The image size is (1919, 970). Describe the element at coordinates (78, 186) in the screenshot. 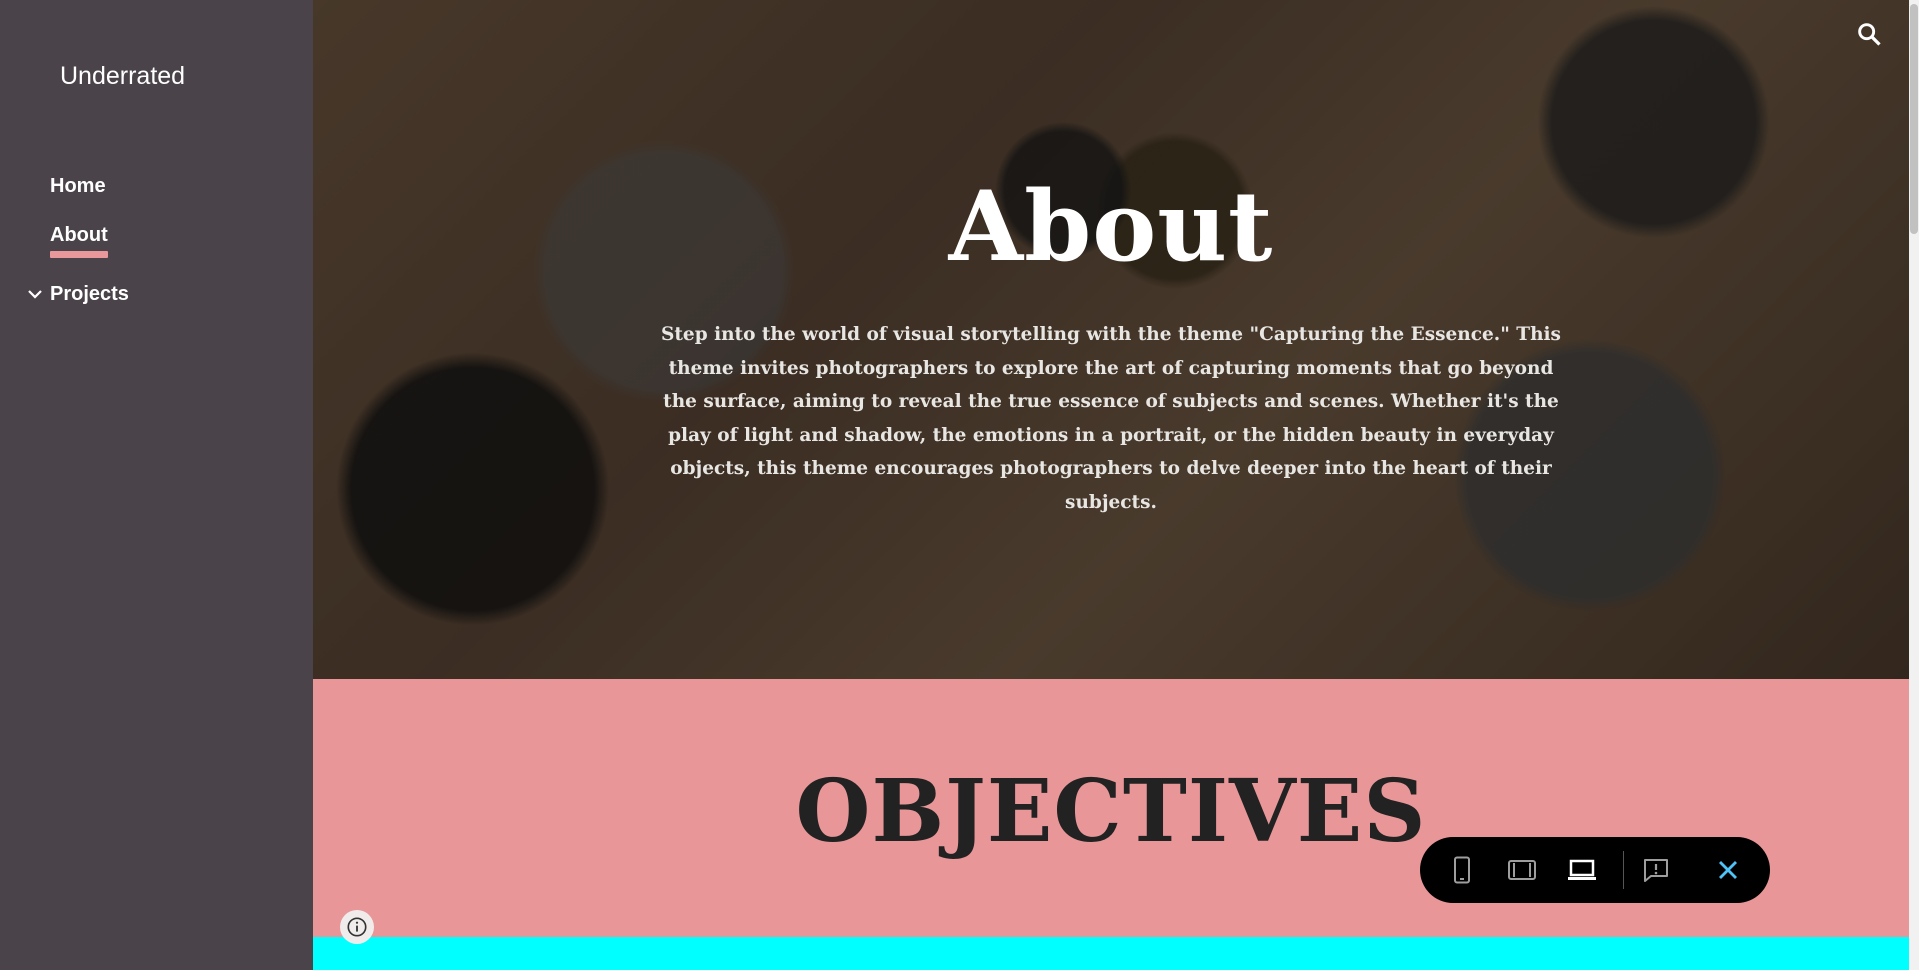

I see `nav-item-home: Home` at that location.